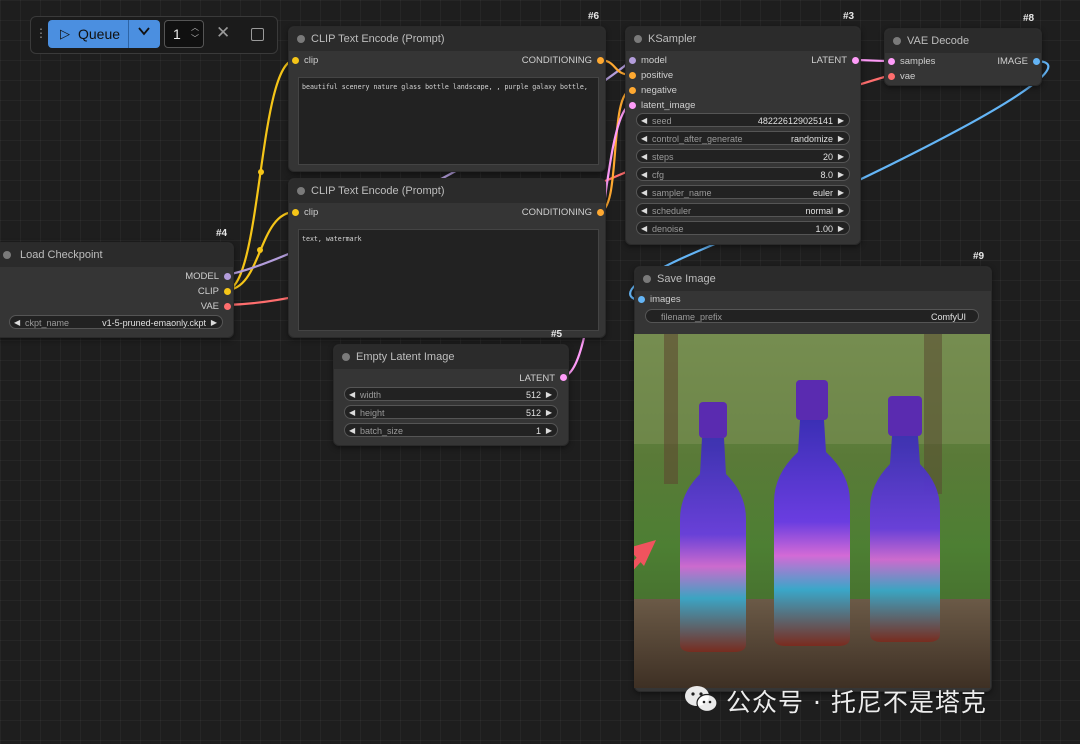 The height and width of the screenshot is (744, 1080). Describe the element at coordinates (743, 192) in the screenshot. I see `sampler-name-widget: ◀ sampler_name euler ▶` at that location.